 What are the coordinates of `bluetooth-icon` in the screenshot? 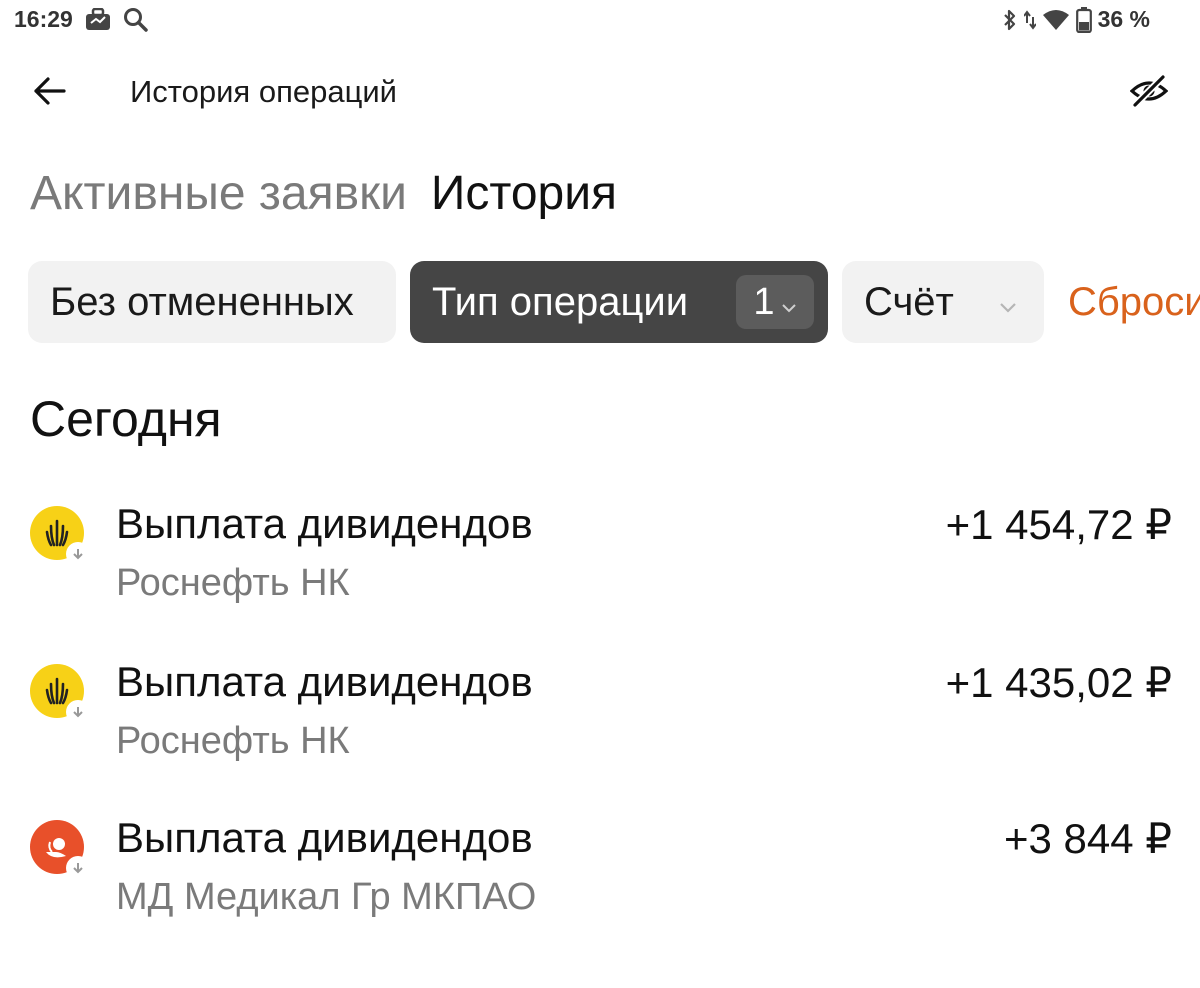 It's located at (1010, 20).